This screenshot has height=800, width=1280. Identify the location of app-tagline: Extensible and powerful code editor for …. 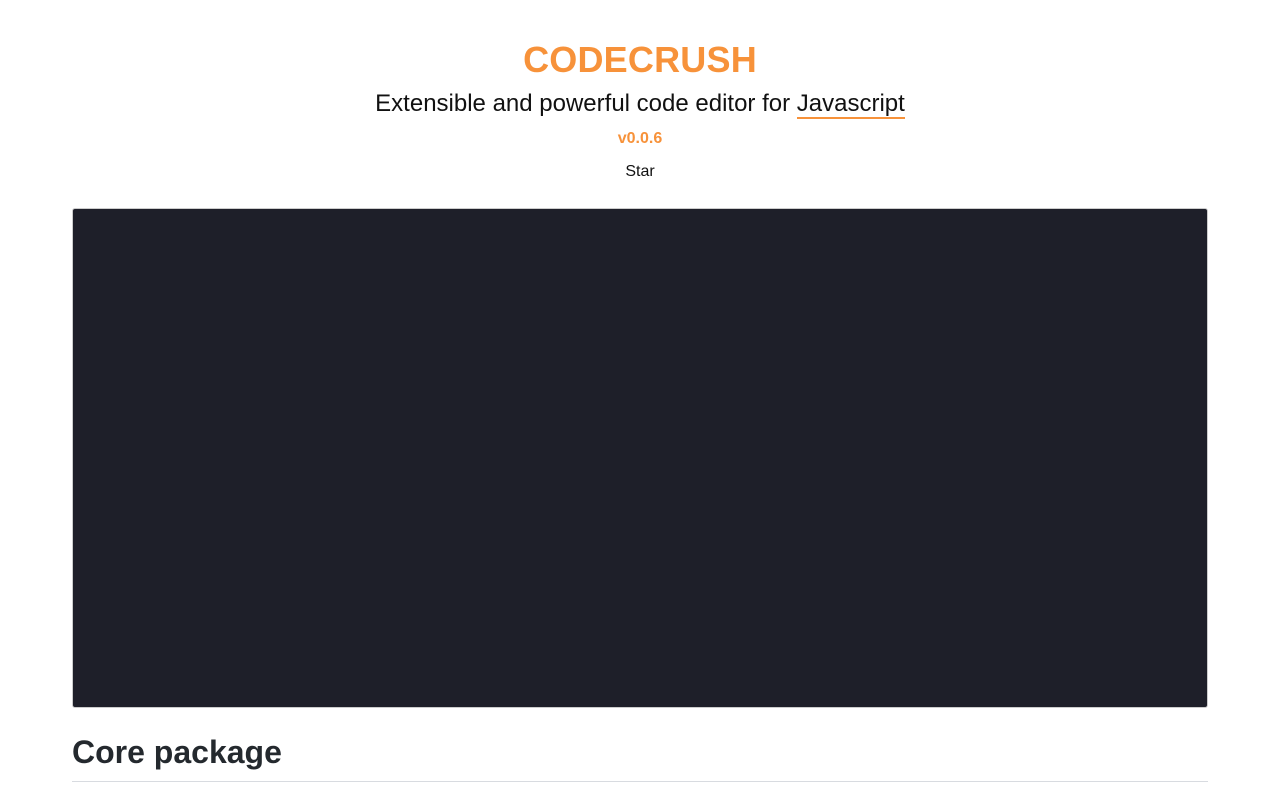
(640, 104).